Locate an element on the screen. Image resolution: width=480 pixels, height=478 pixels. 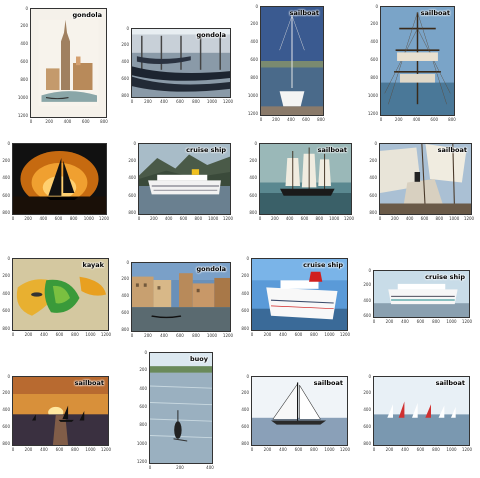
panel-image: kayak is located at coordinates (60, 294).